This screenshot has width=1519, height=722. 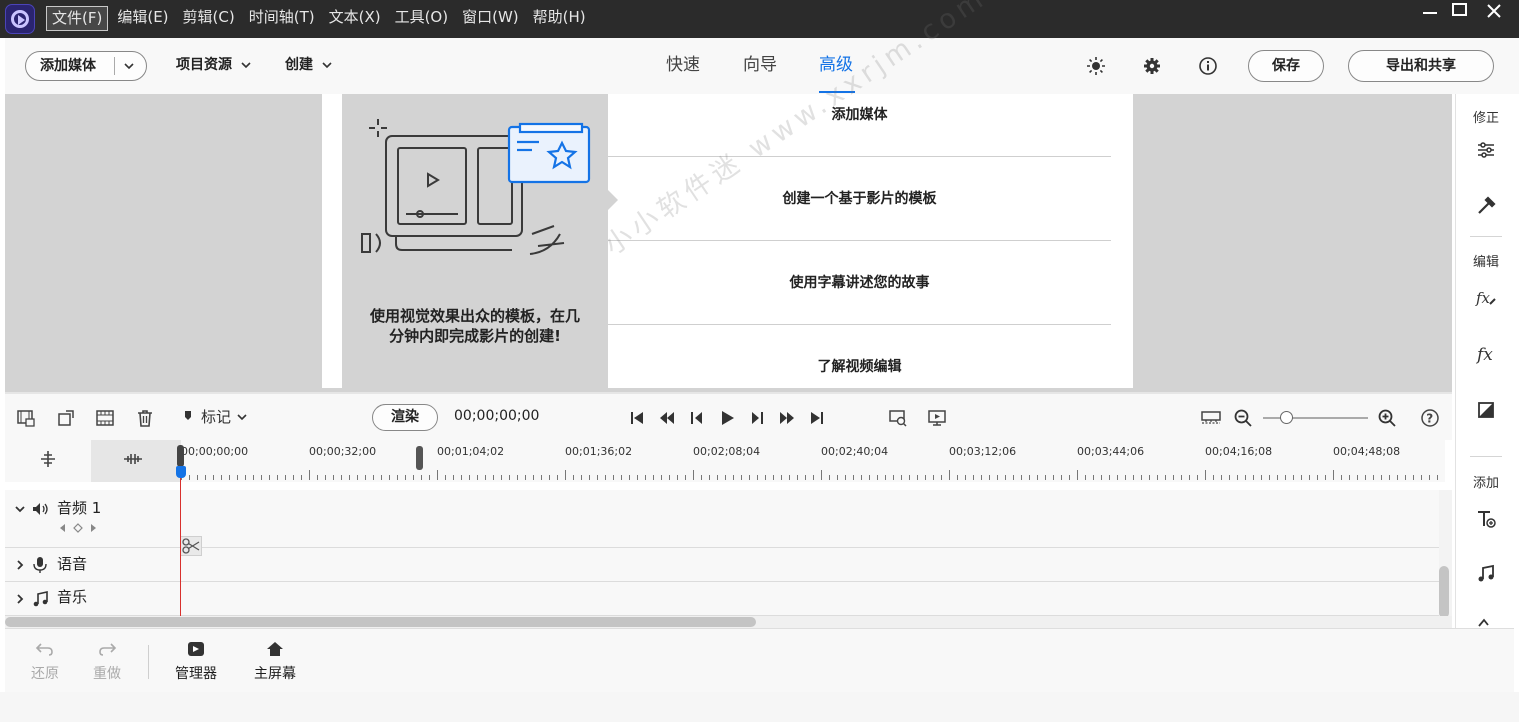 I want to click on menu-timeline: 时间轴(T), so click(x=282, y=18).